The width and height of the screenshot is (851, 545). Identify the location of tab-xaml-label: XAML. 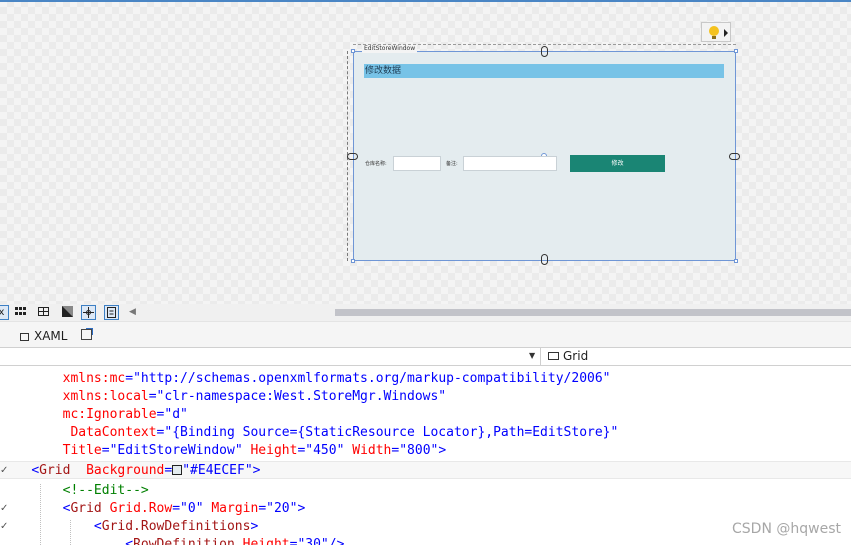
(51, 336).